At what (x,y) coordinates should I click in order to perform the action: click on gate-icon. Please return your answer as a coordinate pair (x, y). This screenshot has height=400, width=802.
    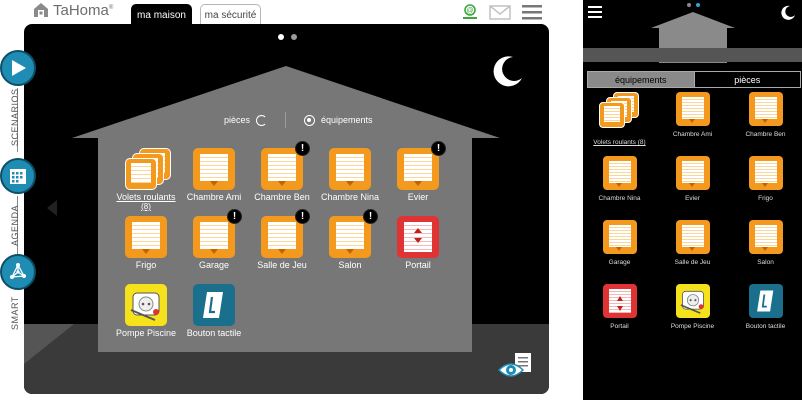
    Looking at the image, I should click on (619, 301).